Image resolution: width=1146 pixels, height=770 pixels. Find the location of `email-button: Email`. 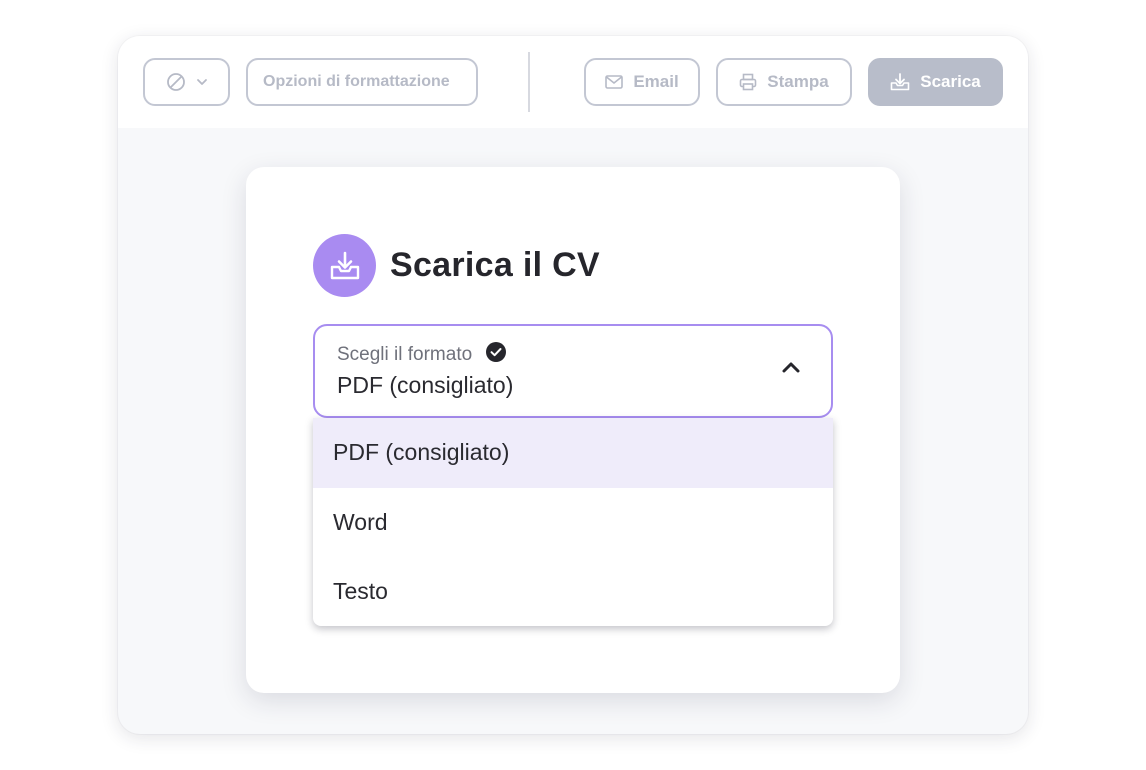

email-button: Email is located at coordinates (642, 82).